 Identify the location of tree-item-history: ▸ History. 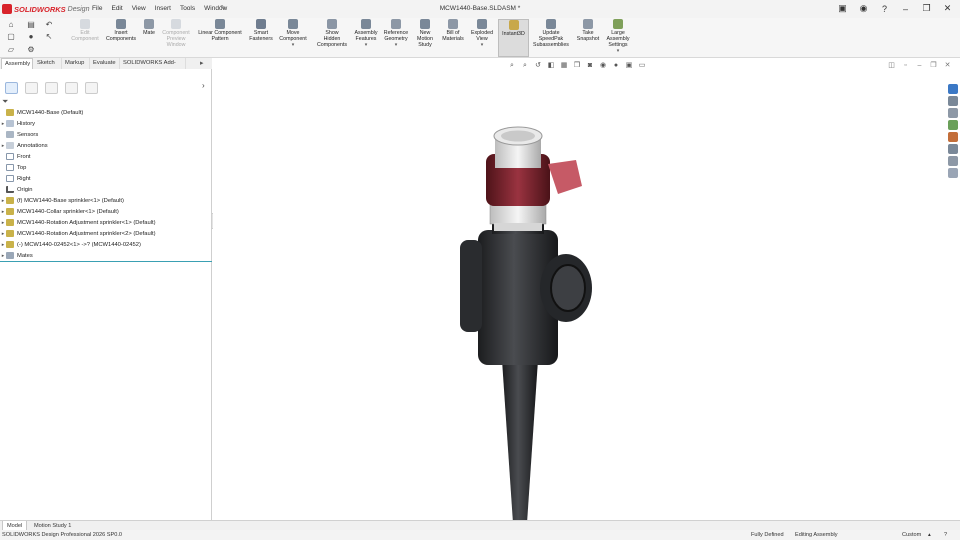
(106, 123).